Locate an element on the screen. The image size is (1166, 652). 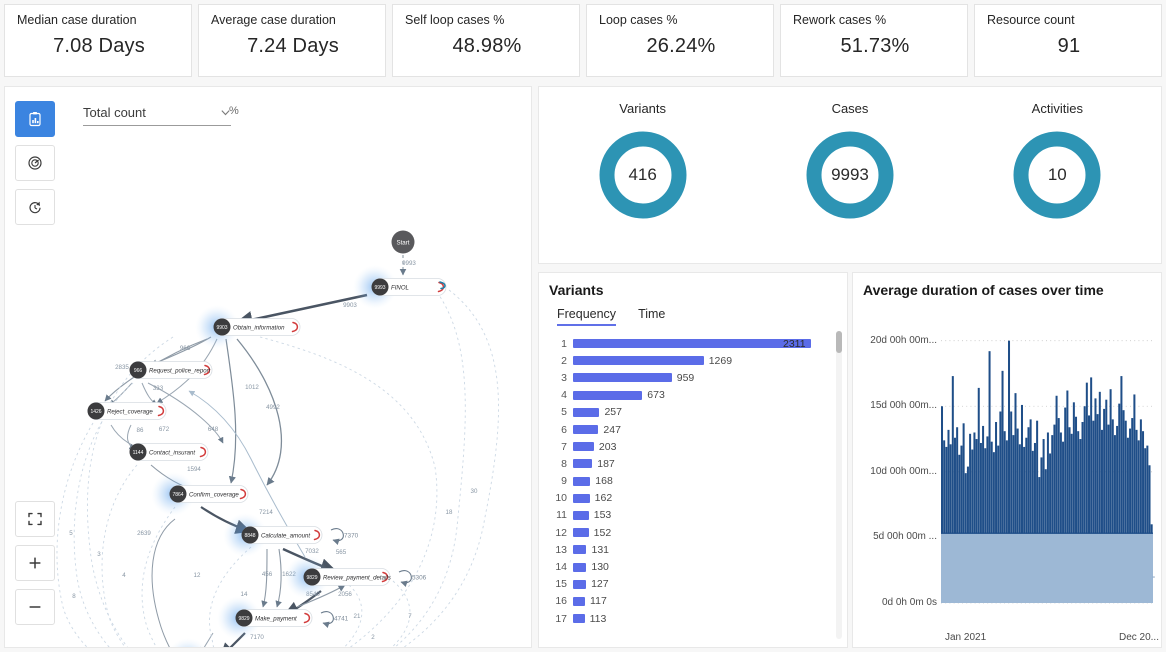
kpi-card-resource-count: Resource count 91 is located at coordinates (1068, 40).